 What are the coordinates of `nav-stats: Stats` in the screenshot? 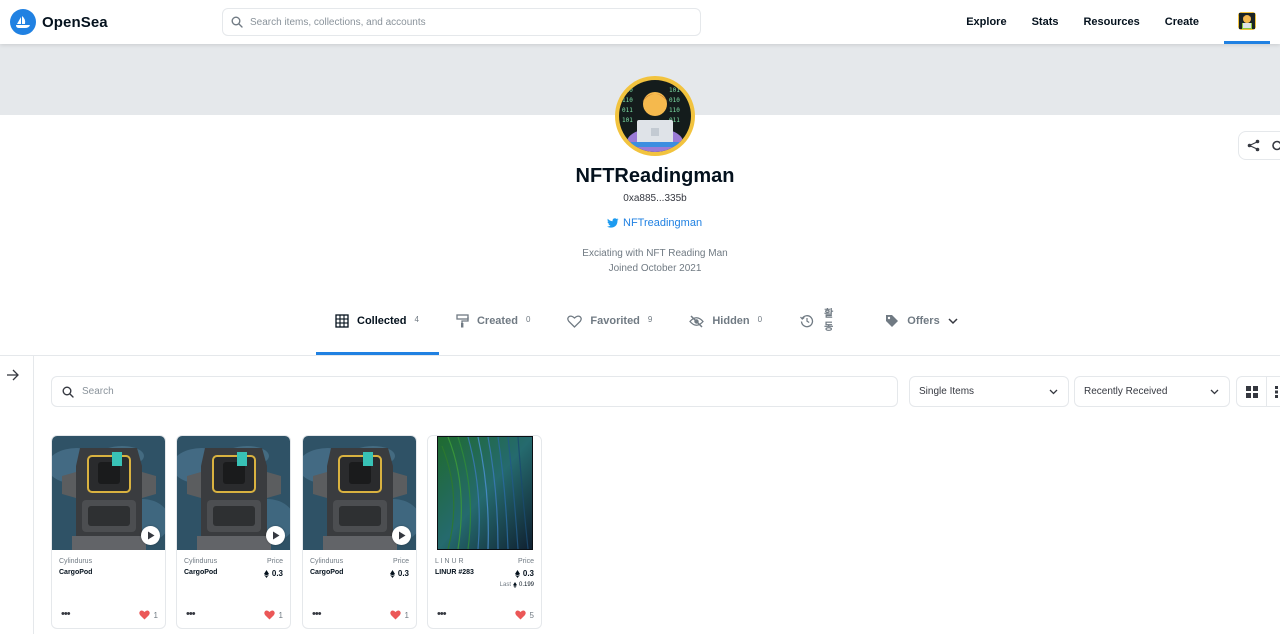 It's located at (1045, 22).